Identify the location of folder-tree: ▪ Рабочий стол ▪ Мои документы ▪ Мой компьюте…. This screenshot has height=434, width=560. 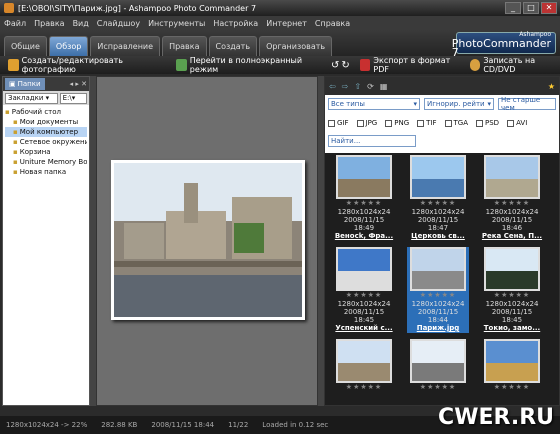
(46, 142).